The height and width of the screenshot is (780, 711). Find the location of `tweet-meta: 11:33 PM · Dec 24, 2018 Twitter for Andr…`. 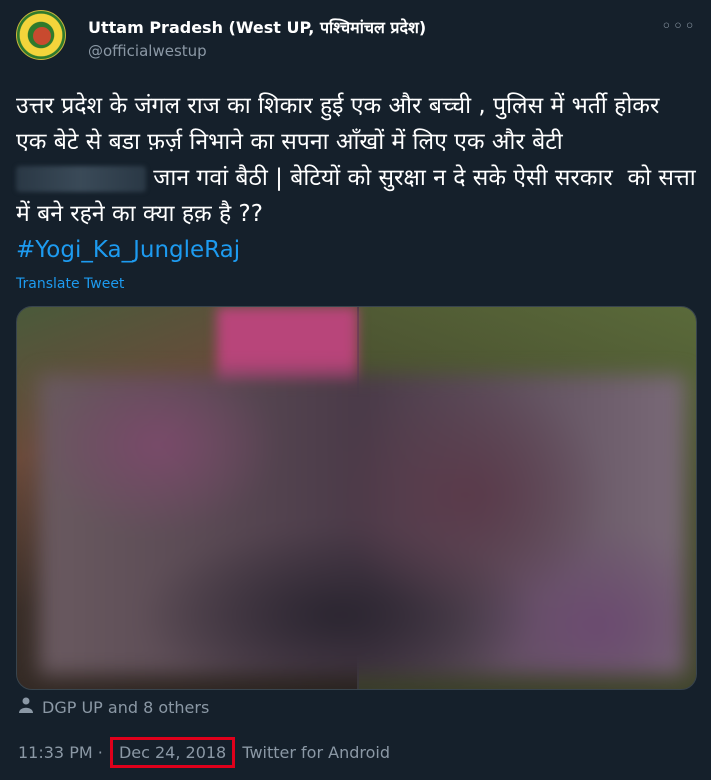

tweet-meta: 11:33 PM · Dec 24, 2018 Twitter for Andr… is located at coordinates (204, 752).